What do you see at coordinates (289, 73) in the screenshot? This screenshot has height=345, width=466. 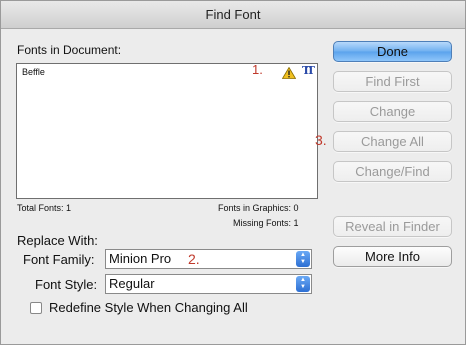 I see `warning-icon` at bounding box center [289, 73].